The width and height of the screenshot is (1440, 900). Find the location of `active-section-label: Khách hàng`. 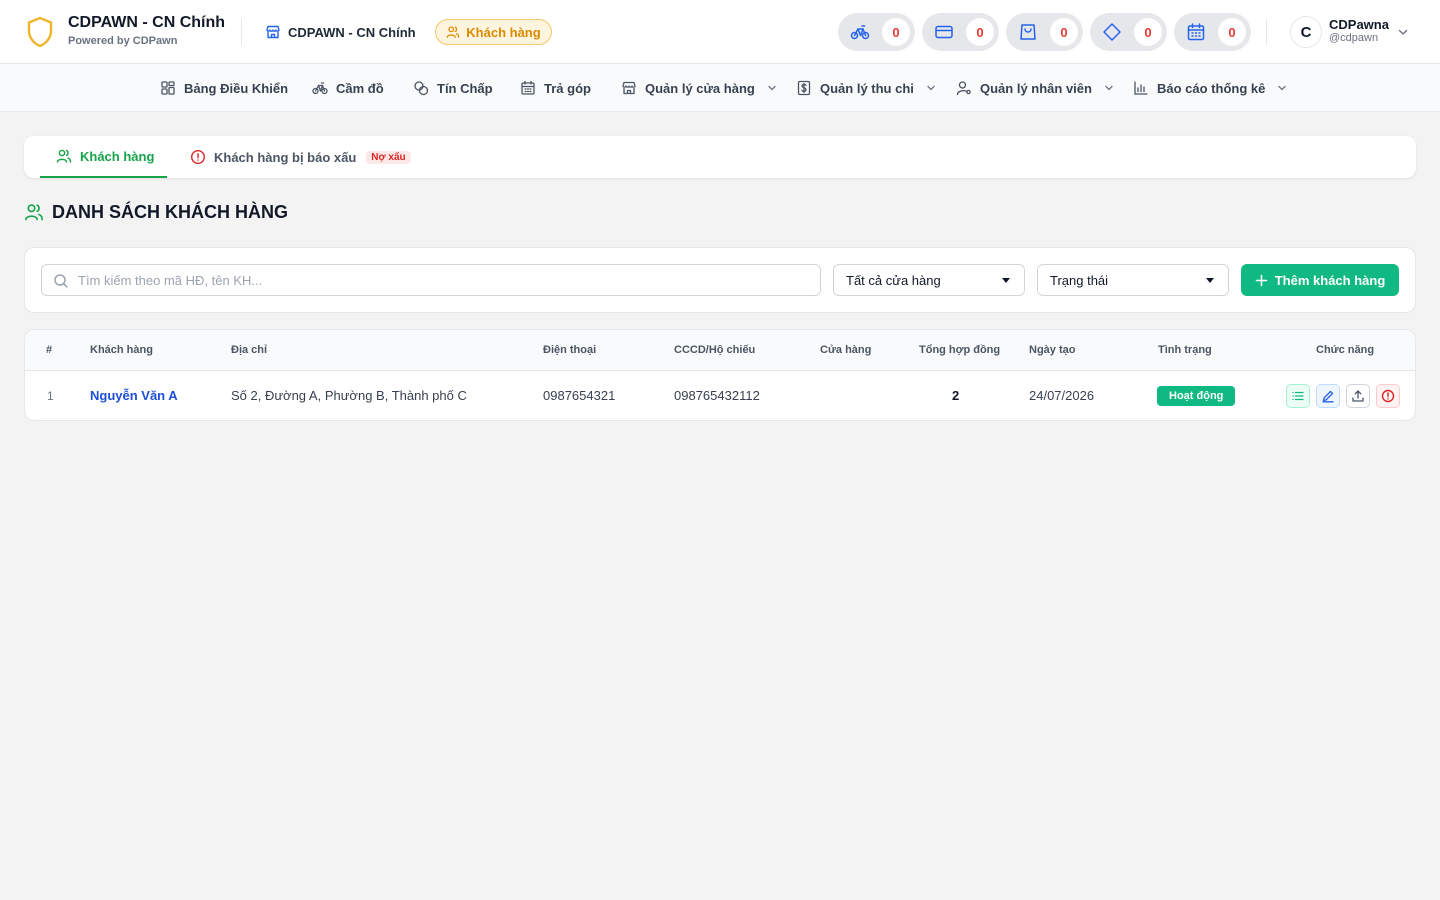

active-section-label: Khách hàng is located at coordinates (503, 32).